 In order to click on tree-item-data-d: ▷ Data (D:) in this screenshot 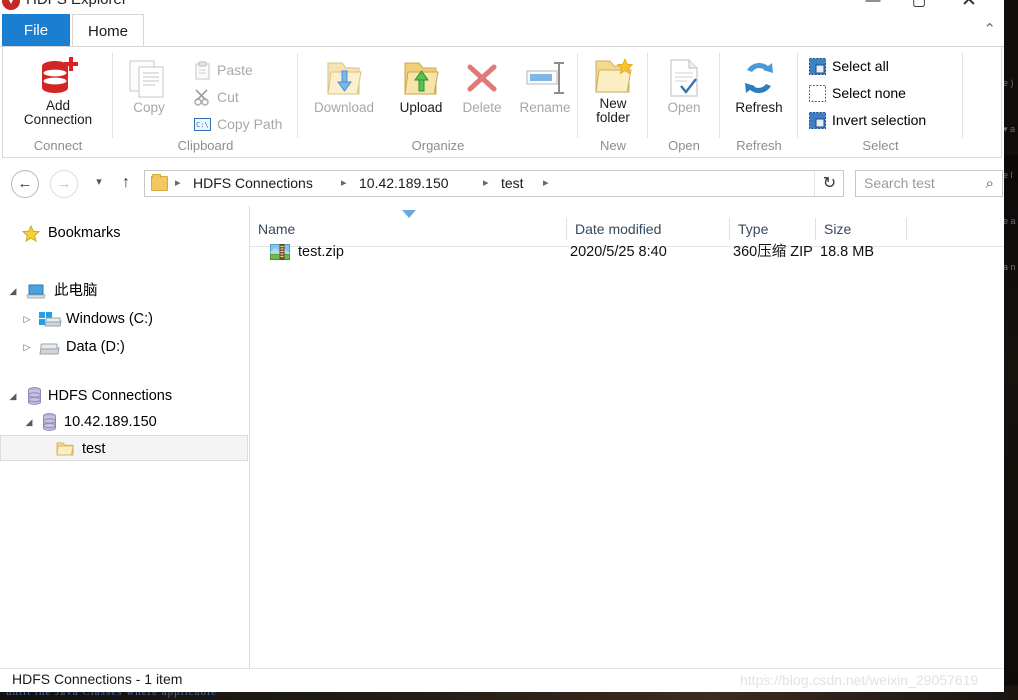, I will do `click(124, 347)`.